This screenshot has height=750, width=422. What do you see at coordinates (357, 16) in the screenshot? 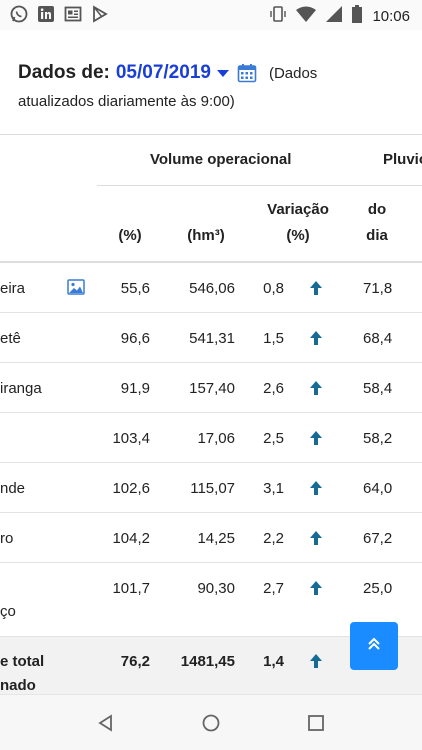
I see `battery-icon` at bounding box center [357, 16].